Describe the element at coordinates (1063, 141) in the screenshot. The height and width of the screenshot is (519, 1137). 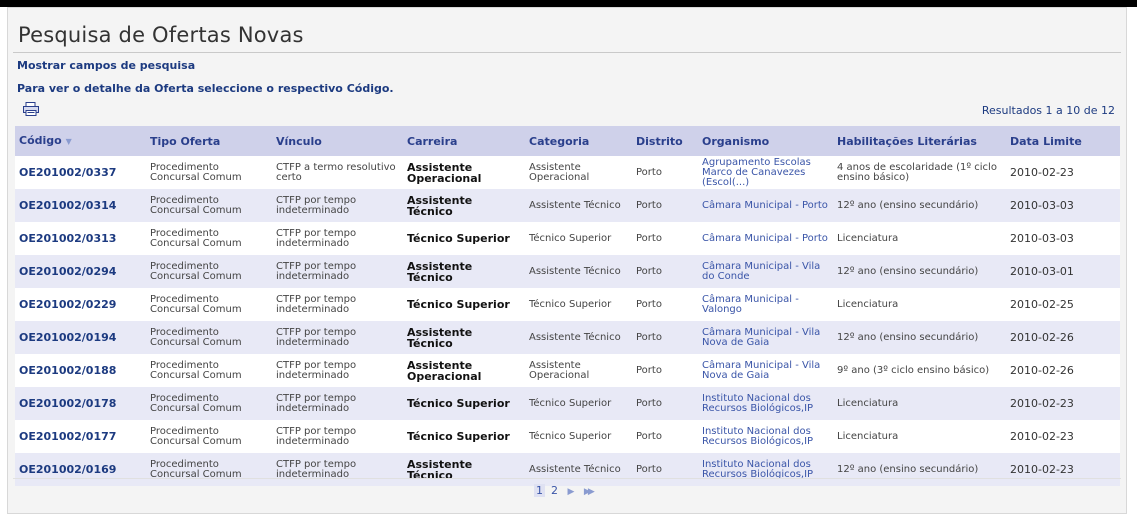
I see `col-header-data-limite: Data Limite` at that location.